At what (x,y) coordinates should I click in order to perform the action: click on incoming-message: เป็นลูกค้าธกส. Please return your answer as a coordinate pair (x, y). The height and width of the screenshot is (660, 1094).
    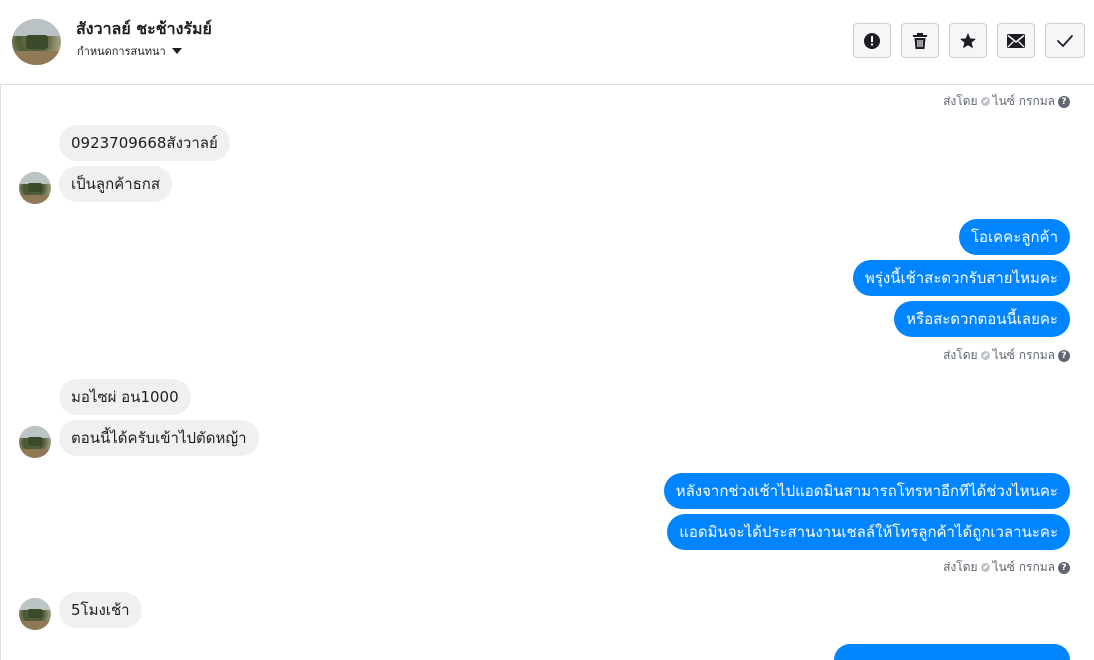
    Looking at the image, I should click on (116, 184).